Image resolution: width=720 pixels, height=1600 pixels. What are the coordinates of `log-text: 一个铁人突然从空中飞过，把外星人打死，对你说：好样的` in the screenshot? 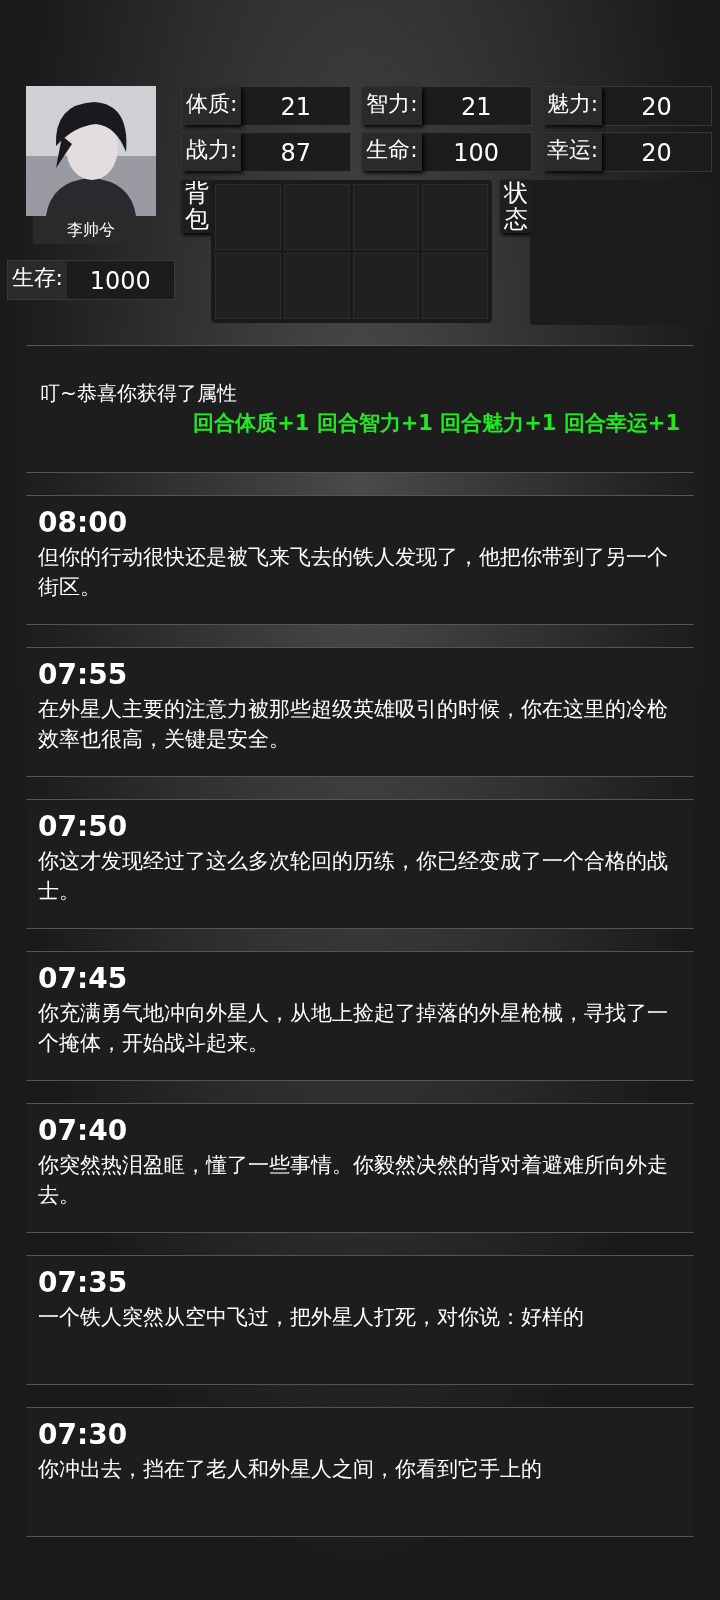 It's located at (311, 1317).